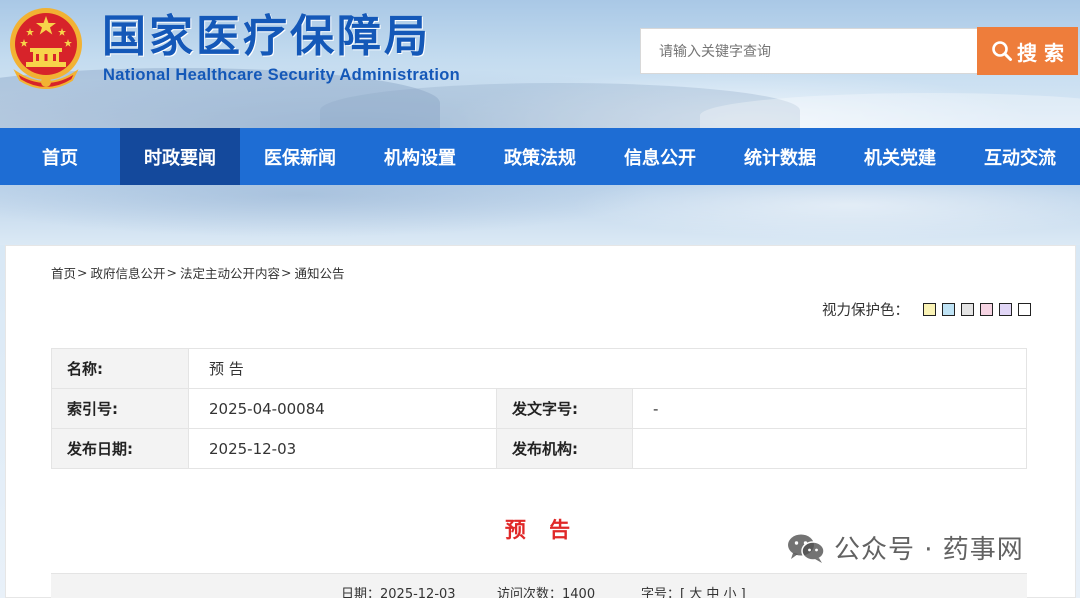  I want to click on breadcrumb-notices: 通知公告, so click(320, 272).